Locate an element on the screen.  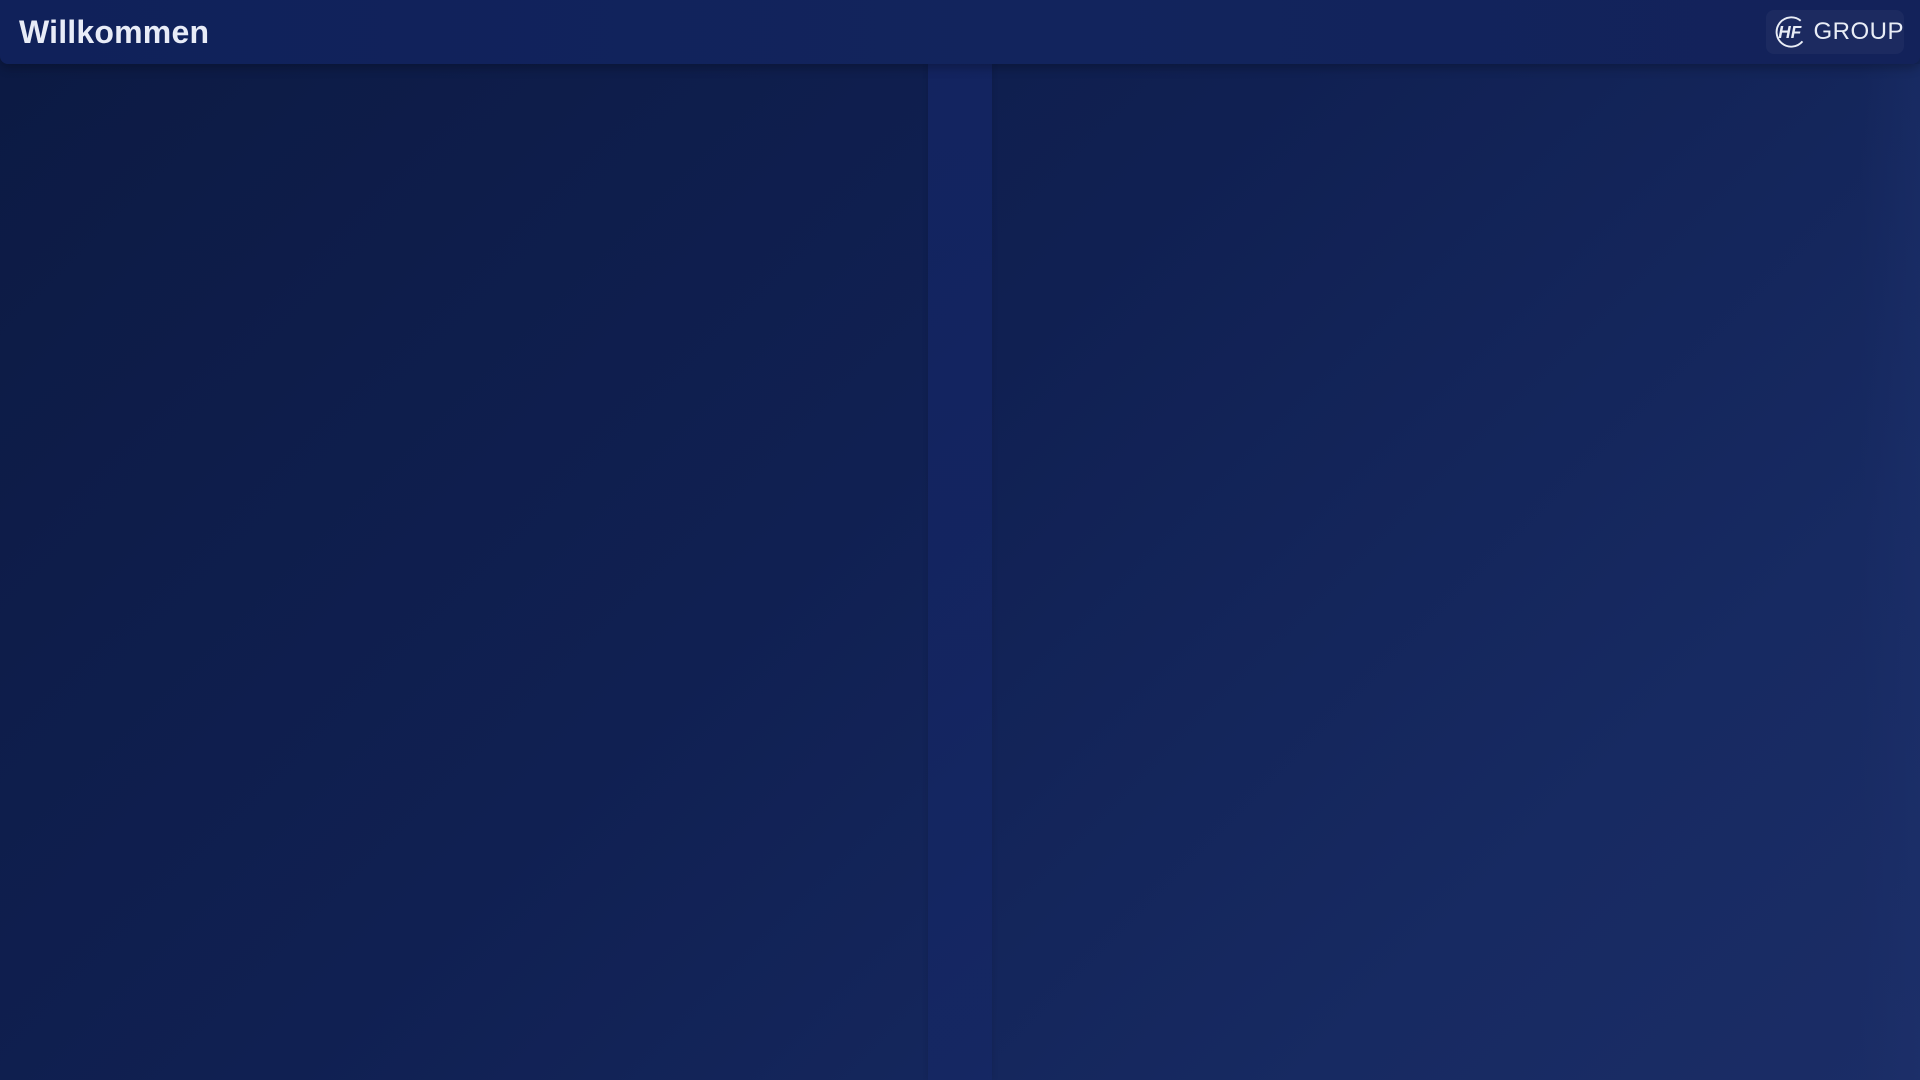
center-divider-strip is located at coordinates (960, 572).